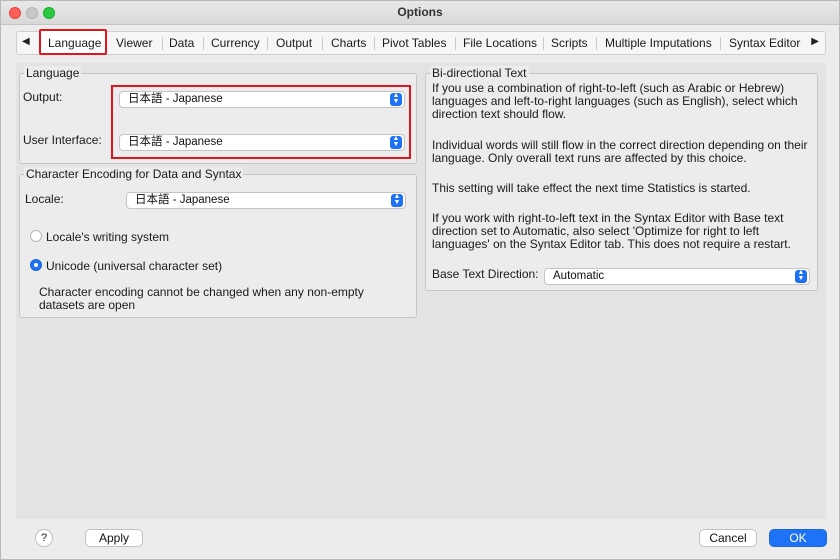 This screenshot has width=840, height=560. I want to click on tab-file-locations: File Locations, so click(500, 43).